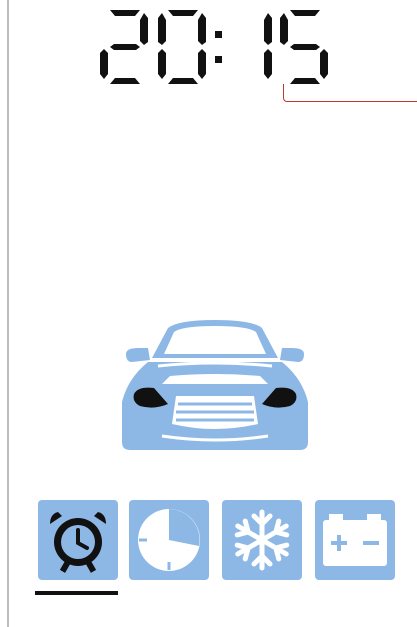 The width and height of the screenshot is (417, 627). I want to click on timer-icon, so click(169, 540).